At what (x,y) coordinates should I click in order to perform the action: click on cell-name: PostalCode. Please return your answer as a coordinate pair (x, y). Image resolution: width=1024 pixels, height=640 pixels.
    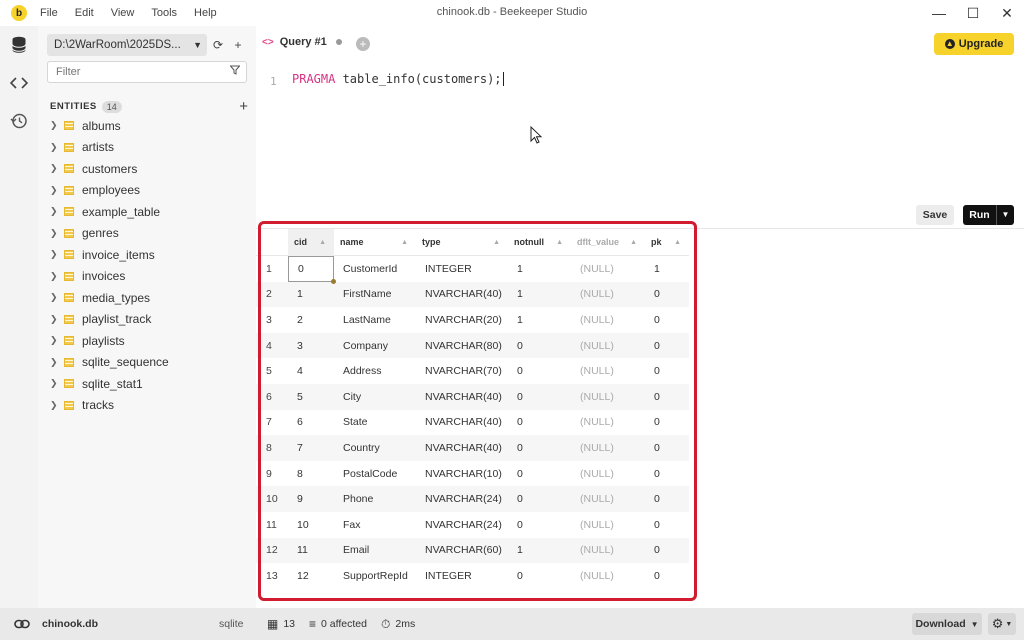
    Looking at the image, I should click on (375, 474).